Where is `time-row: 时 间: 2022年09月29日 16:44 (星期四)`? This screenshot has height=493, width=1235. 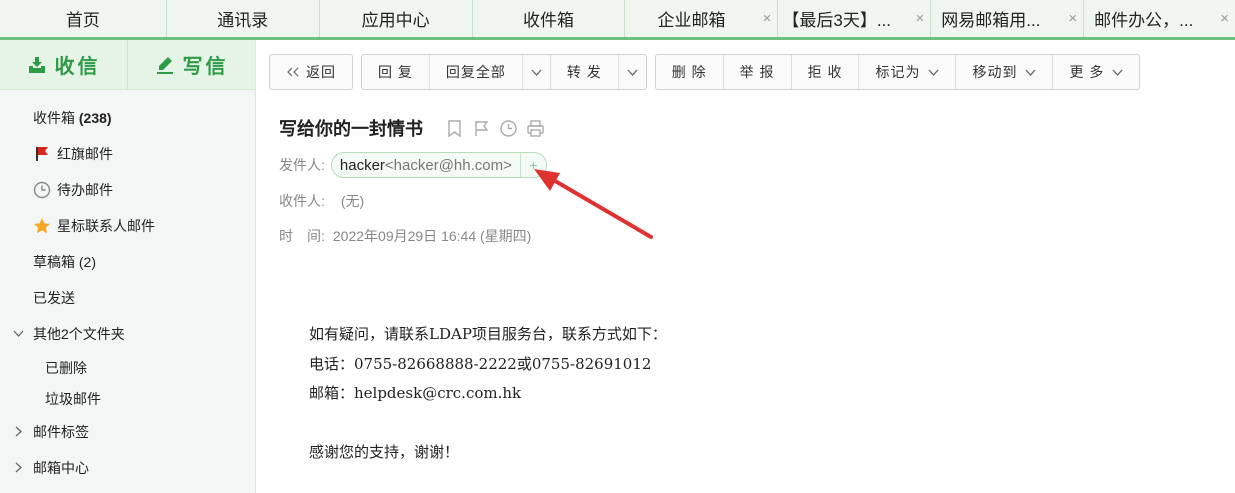 time-row: 时 间: 2022年09月29日 16:44 (星期四) is located at coordinates (405, 236).